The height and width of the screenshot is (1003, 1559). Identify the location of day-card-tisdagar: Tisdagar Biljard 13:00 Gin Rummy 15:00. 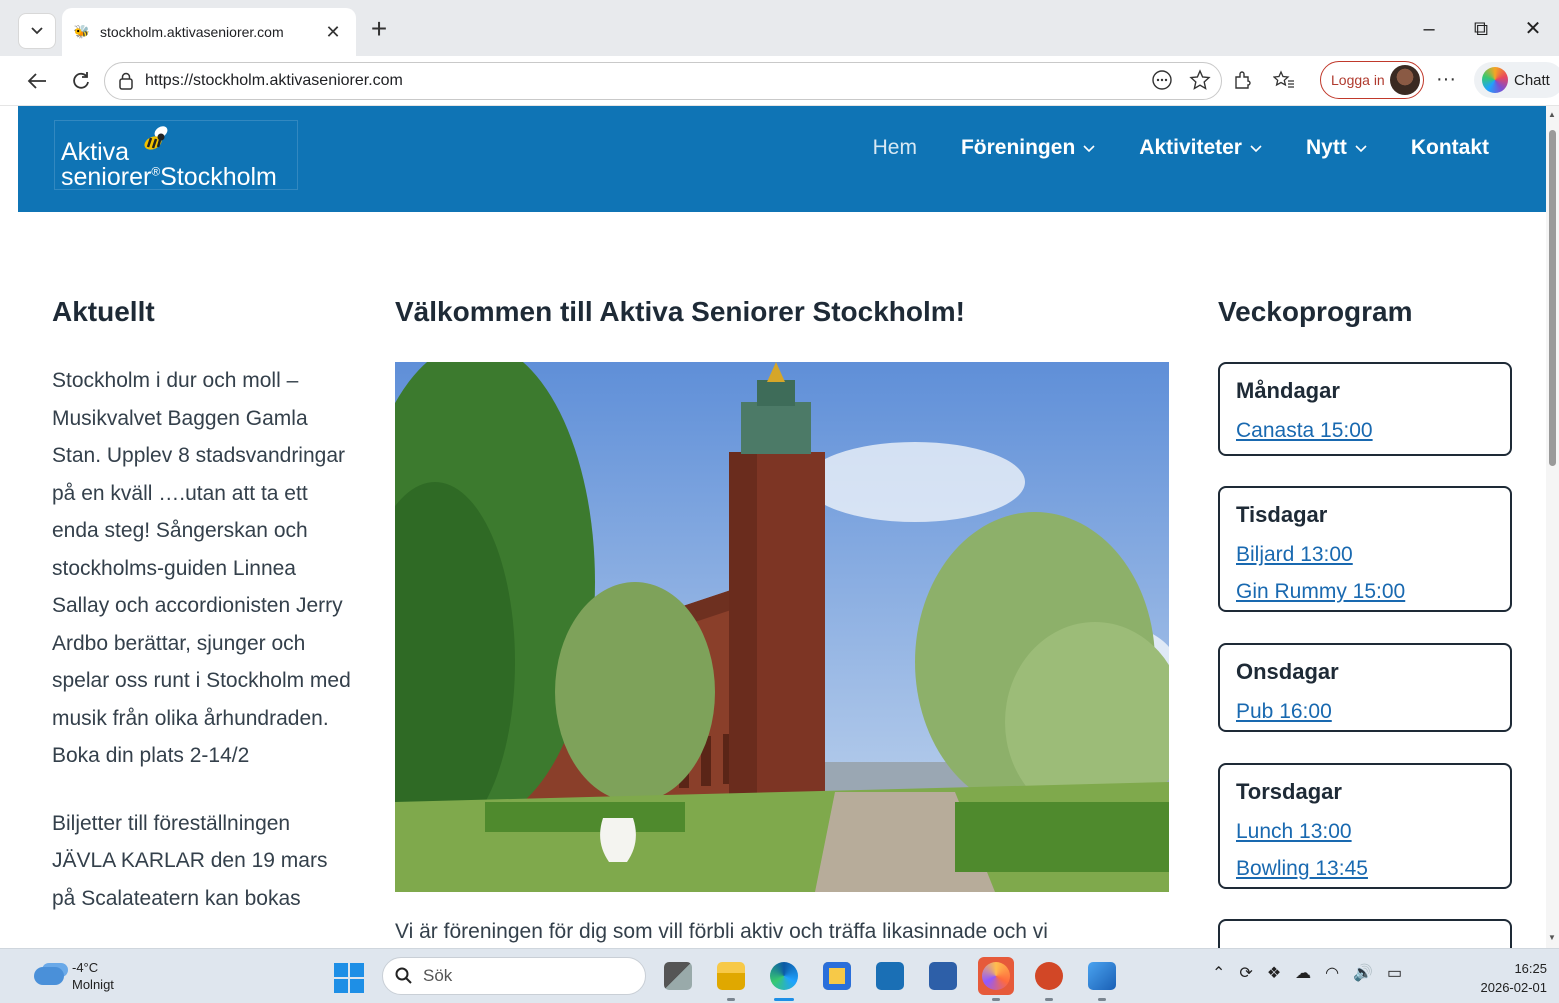
(1365, 549).